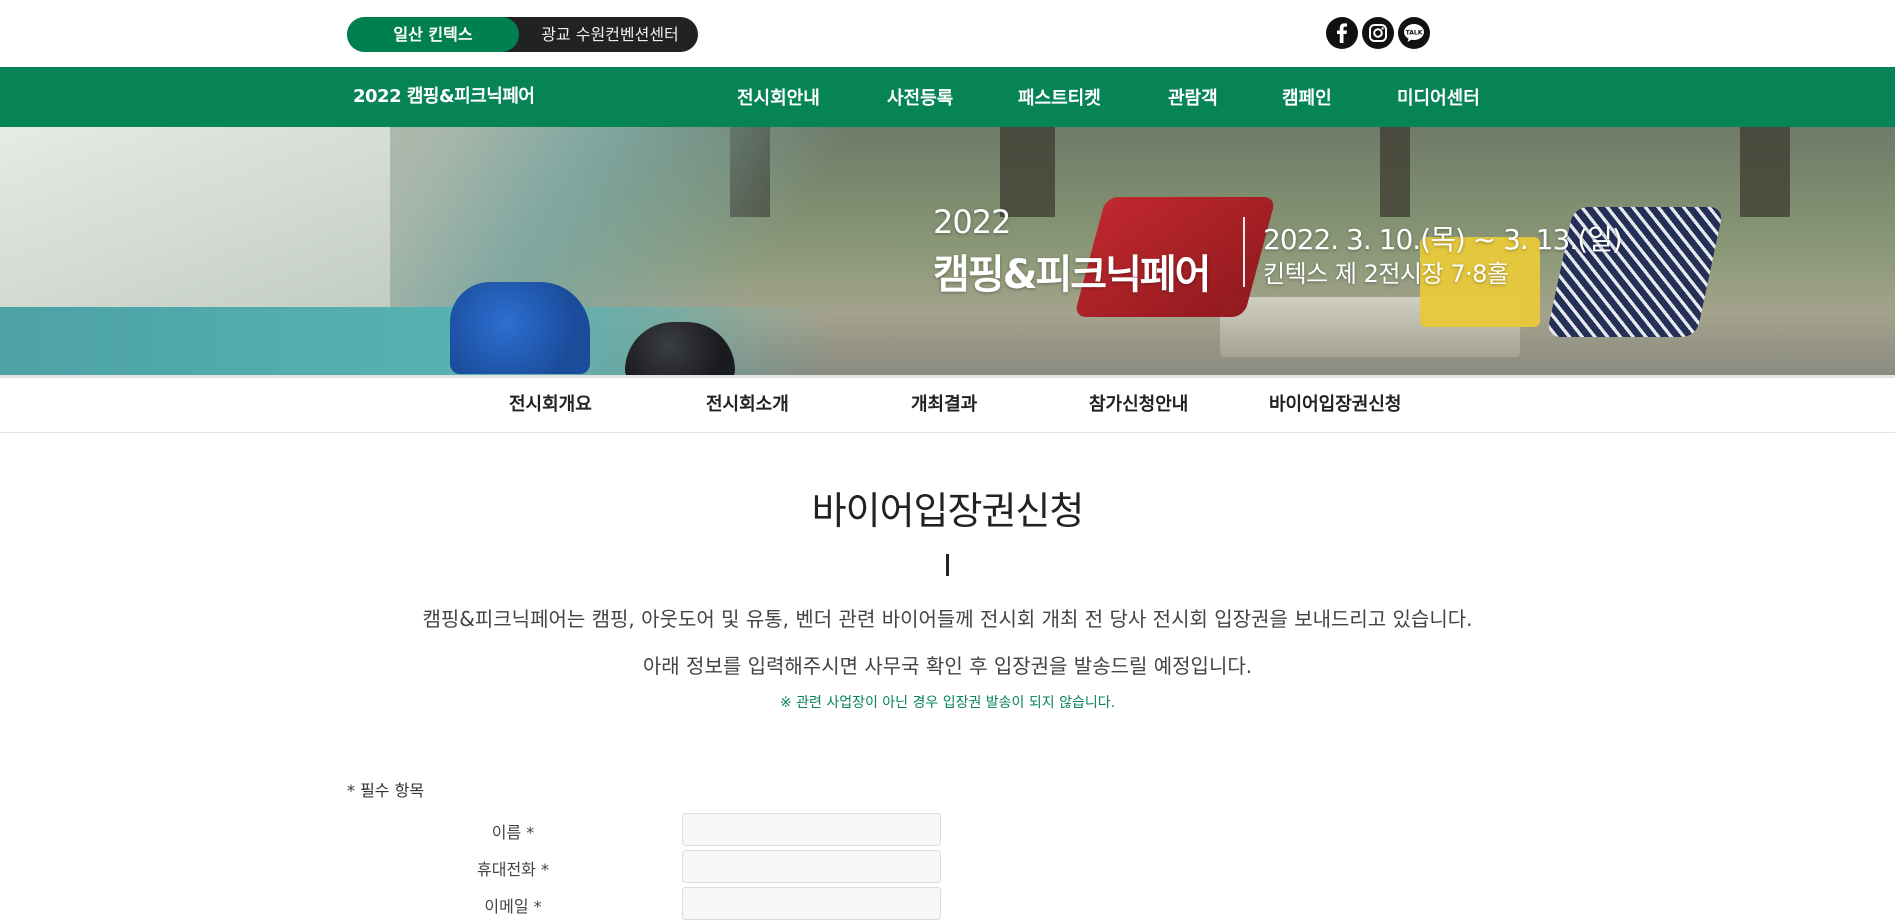 The width and height of the screenshot is (1895, 920). What do you see at coordinates (195, 222) in the screenshot?
I see `banner-tent-wall` at bounding box center [195, 222].